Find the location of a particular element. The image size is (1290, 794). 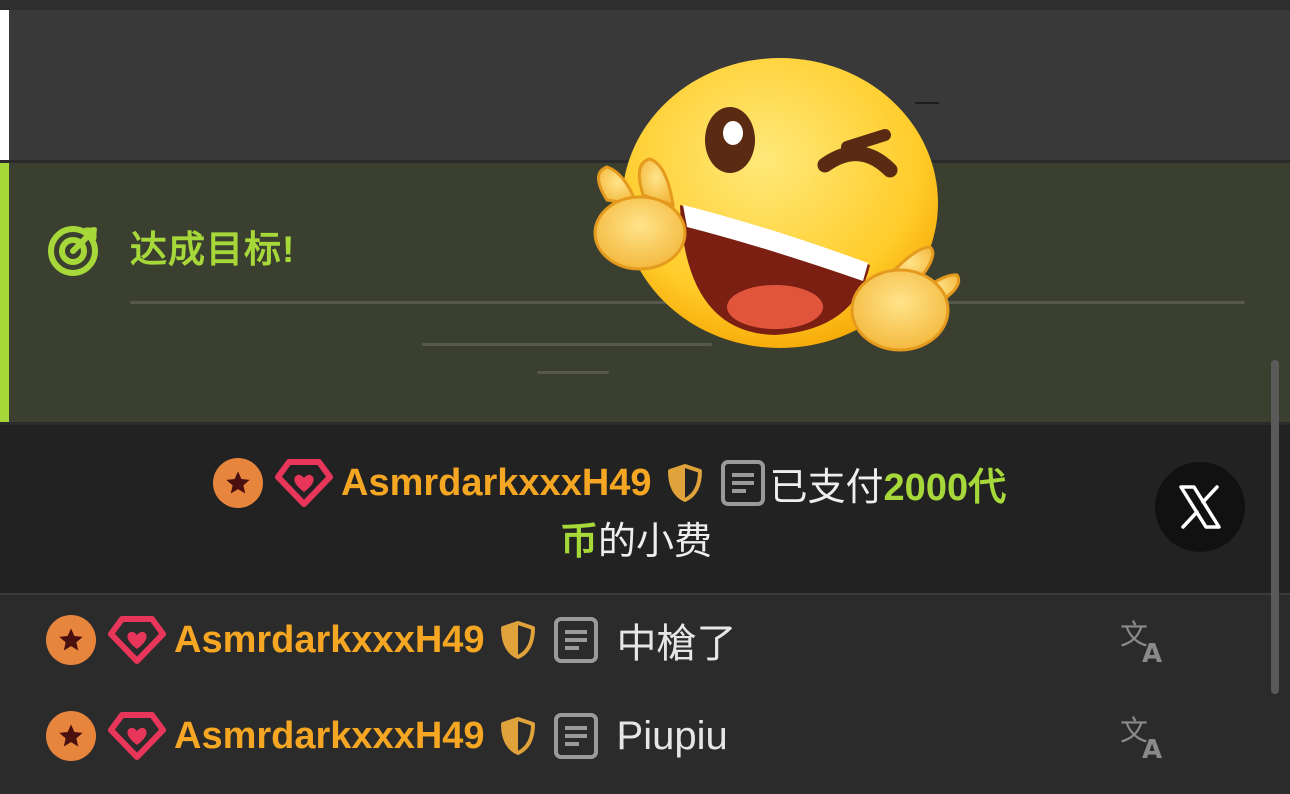

target-icon is located at coordinates (73, 251).